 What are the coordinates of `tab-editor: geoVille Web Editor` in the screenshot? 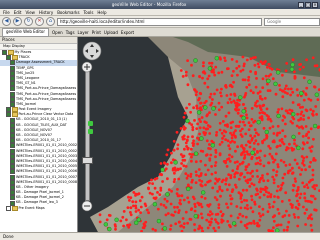 It's located at (25, 32).